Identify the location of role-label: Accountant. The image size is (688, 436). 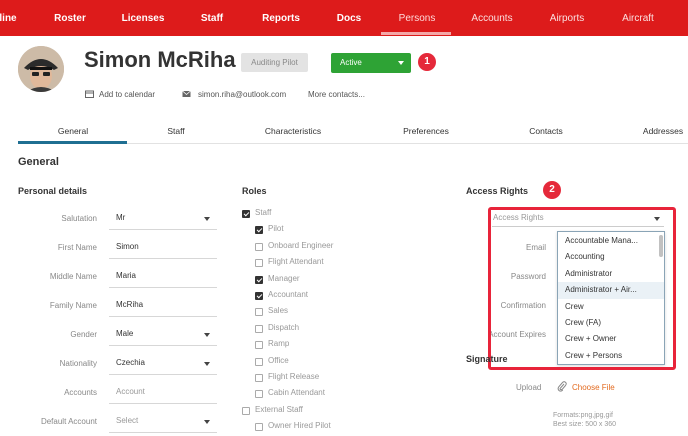
(288, 294).